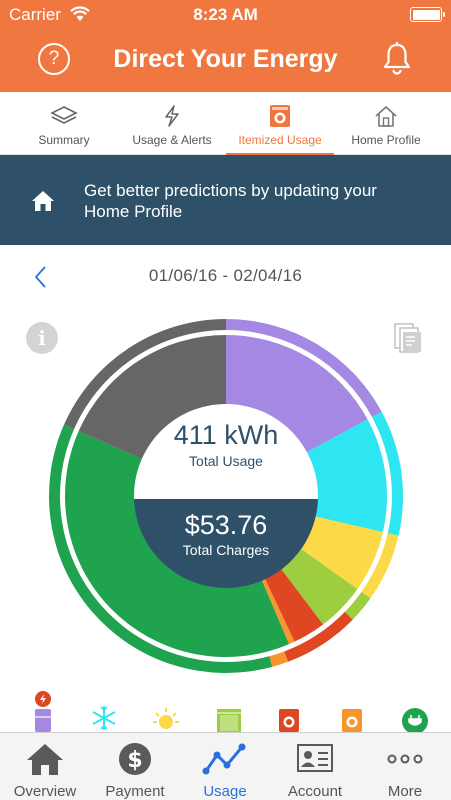 This screenshot has height=800, width=451. What do you see at coordinates (135, 791) in the screenshot?
I see `nav-label: Payment` at bounding box center [135, 791].